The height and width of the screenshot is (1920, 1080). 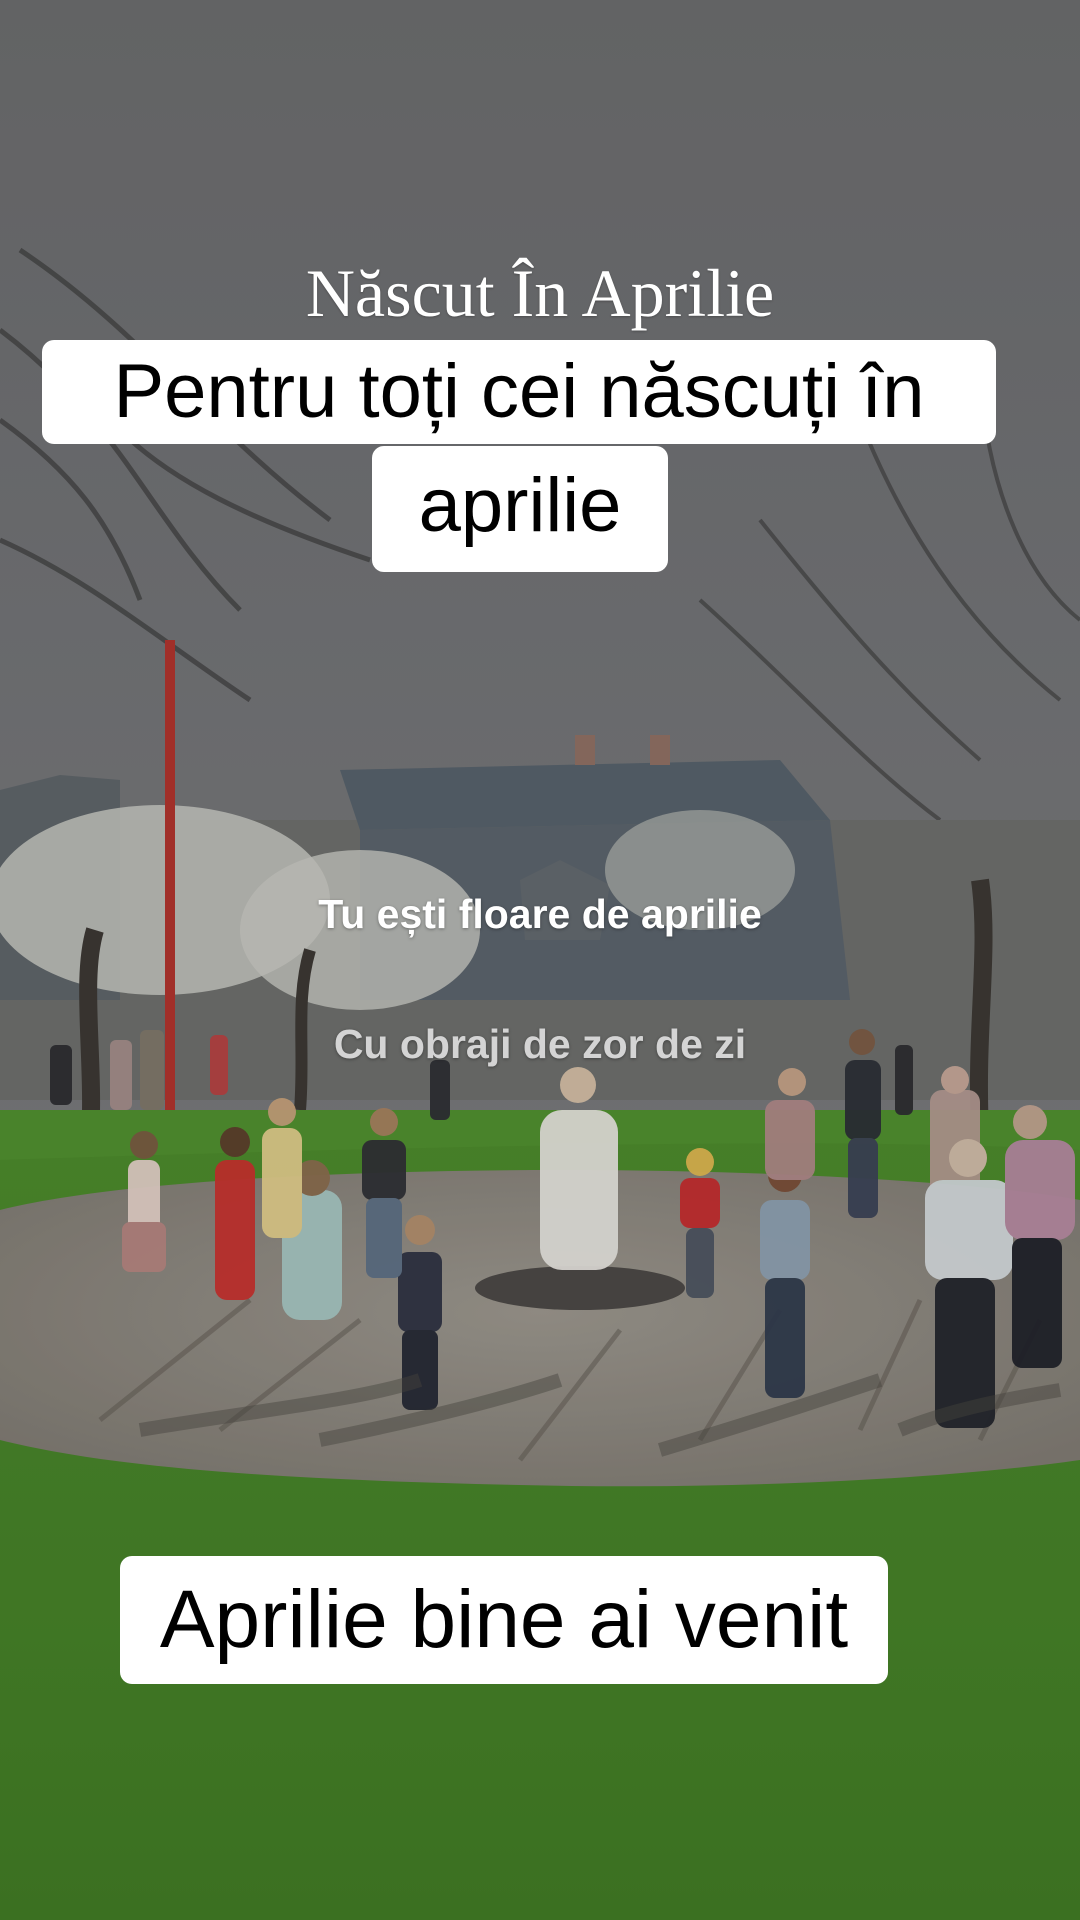 I want to click on caption-top-line-1-text: Pentru toți cei născuți în, so click(x=519, y=391).